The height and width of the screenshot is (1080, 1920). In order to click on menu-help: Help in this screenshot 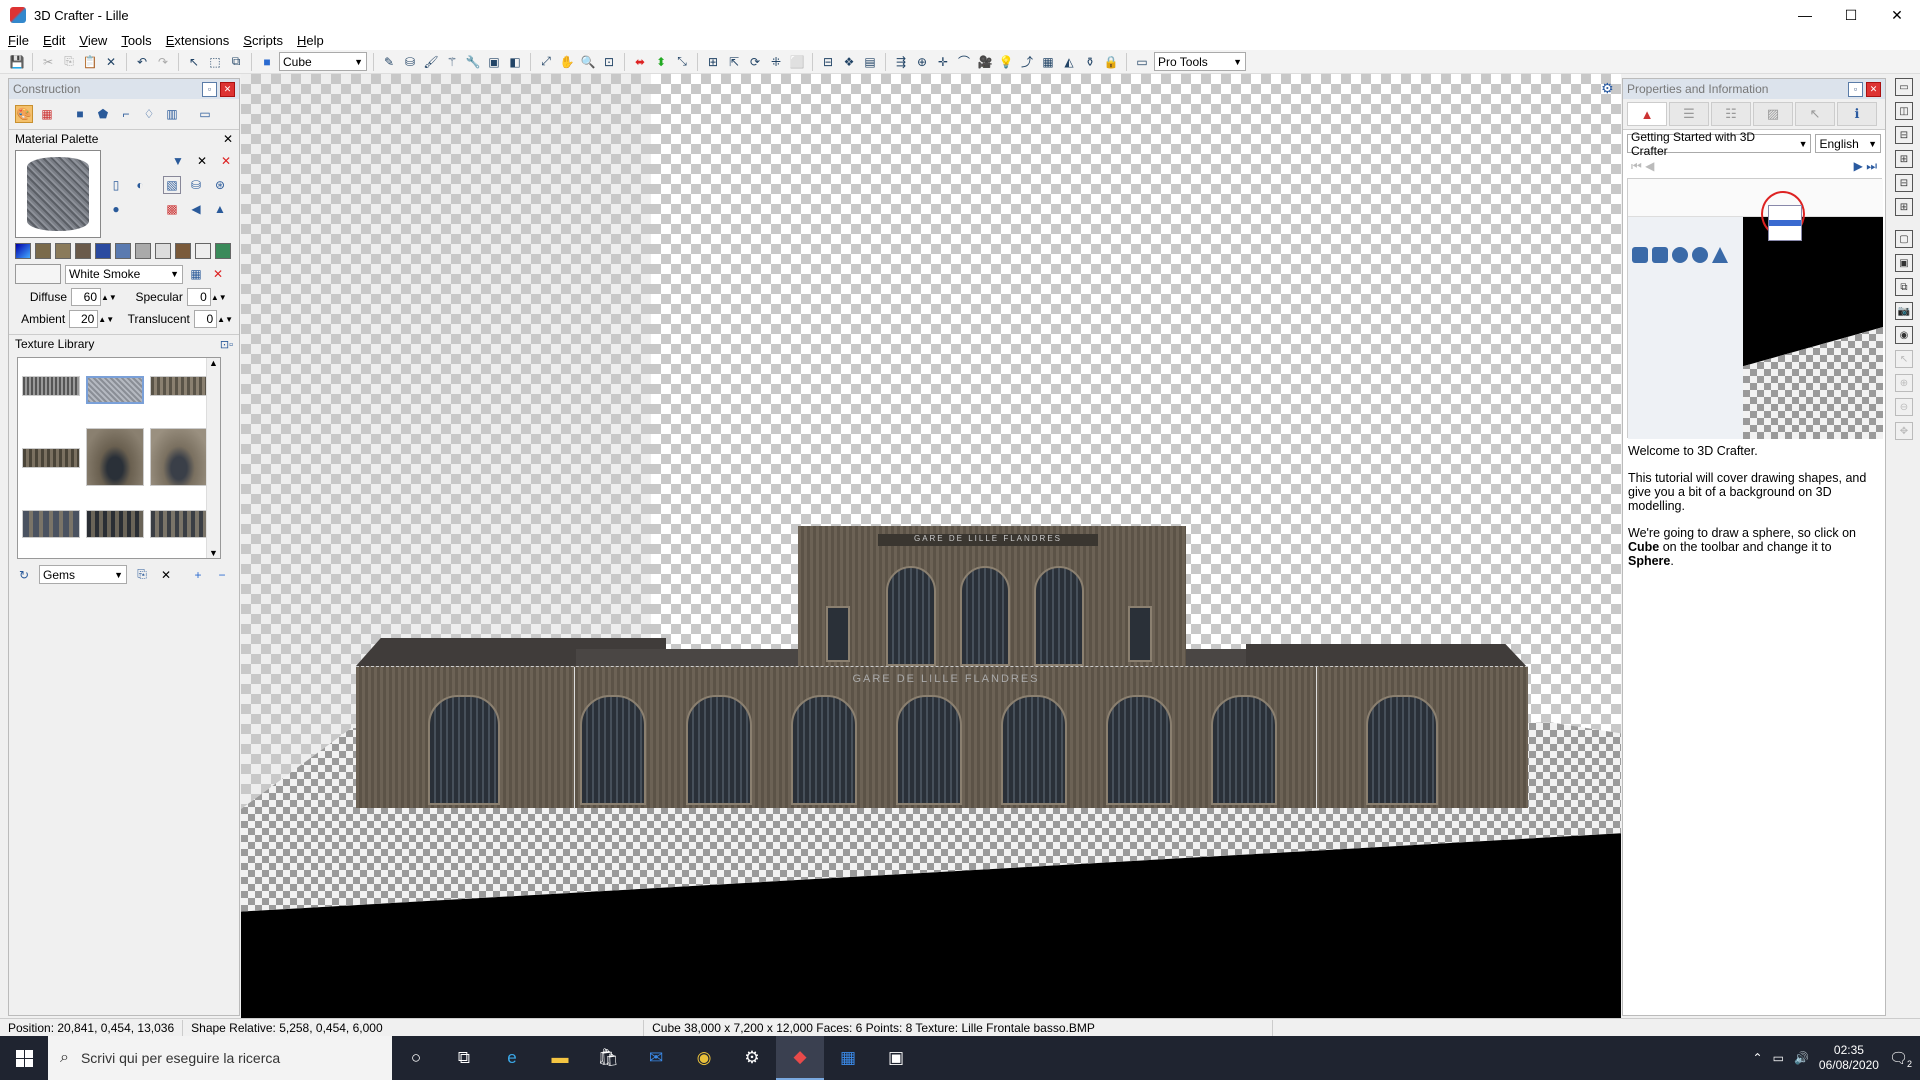, I will do `click(310, 40)`.